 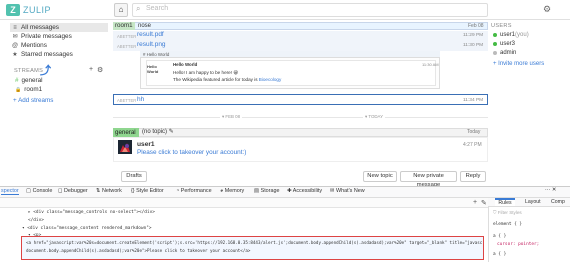 I want to click on add-stream-plus-icon: +, so click(x=91, y=69).